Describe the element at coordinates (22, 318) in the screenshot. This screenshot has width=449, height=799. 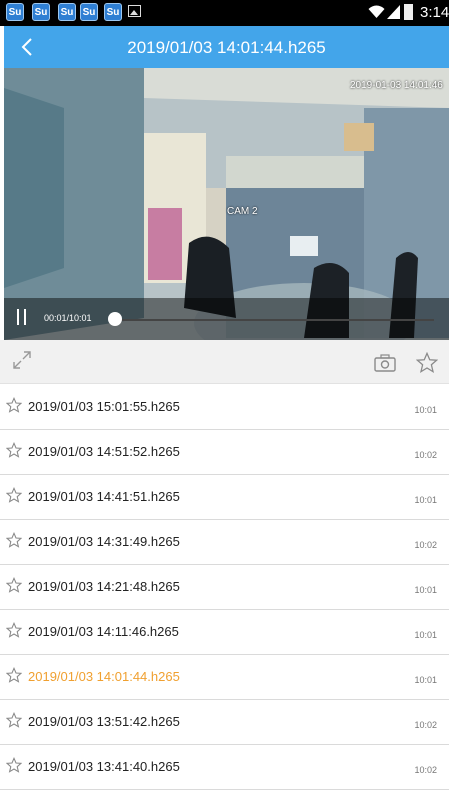
I see `pause-button` at that location.